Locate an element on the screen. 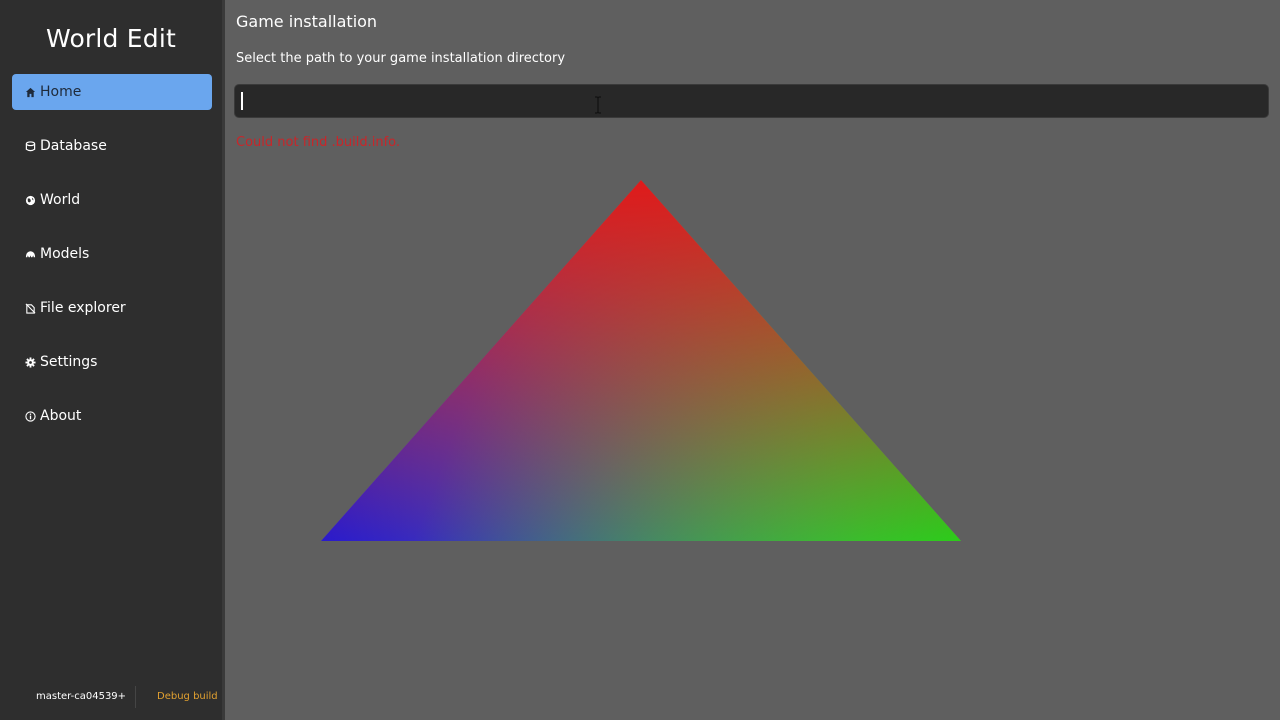 The width and height of the screenshot is (1280, 720). version-label: master-ca04539+ is located at coordinates (81, 696).